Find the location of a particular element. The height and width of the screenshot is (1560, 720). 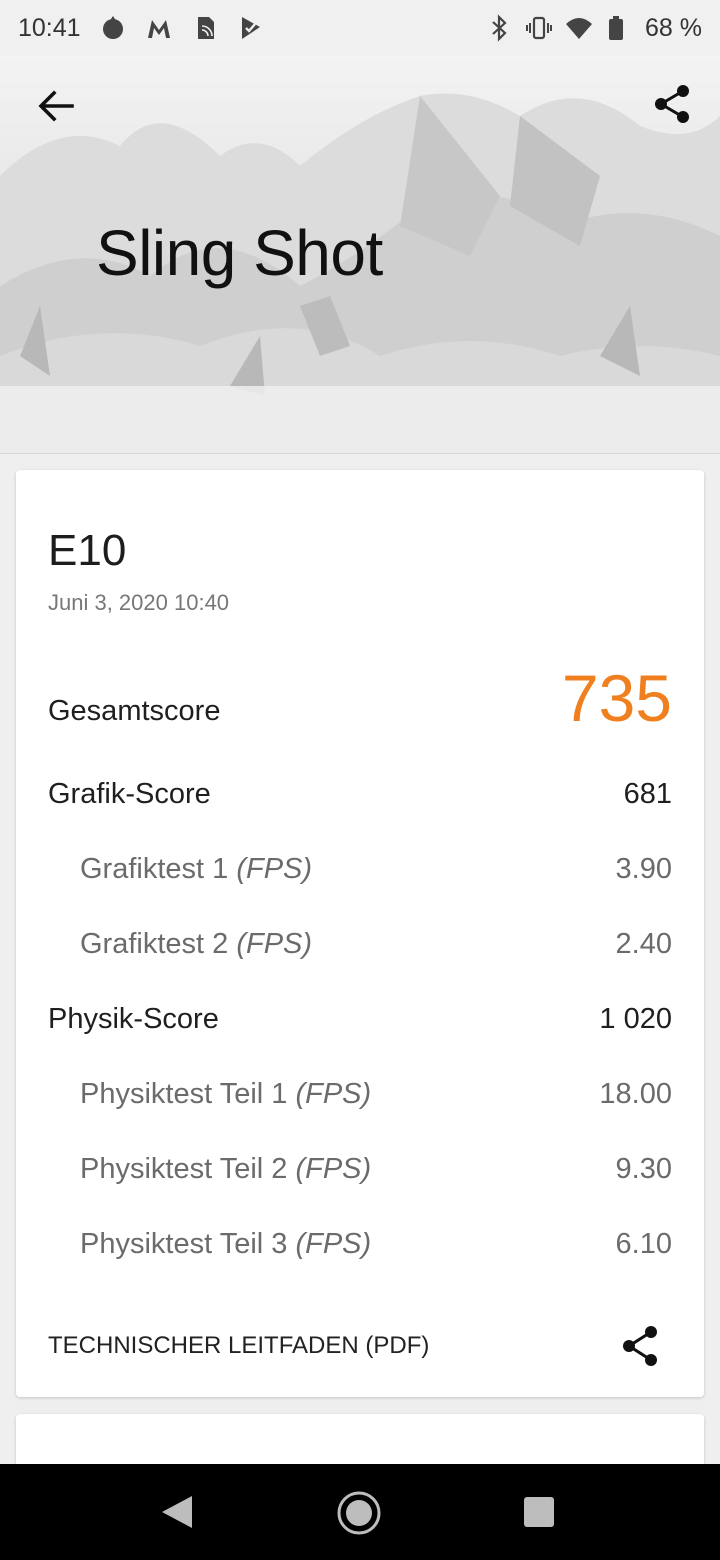

app-notification-icon is located at coordinates (112, 27).